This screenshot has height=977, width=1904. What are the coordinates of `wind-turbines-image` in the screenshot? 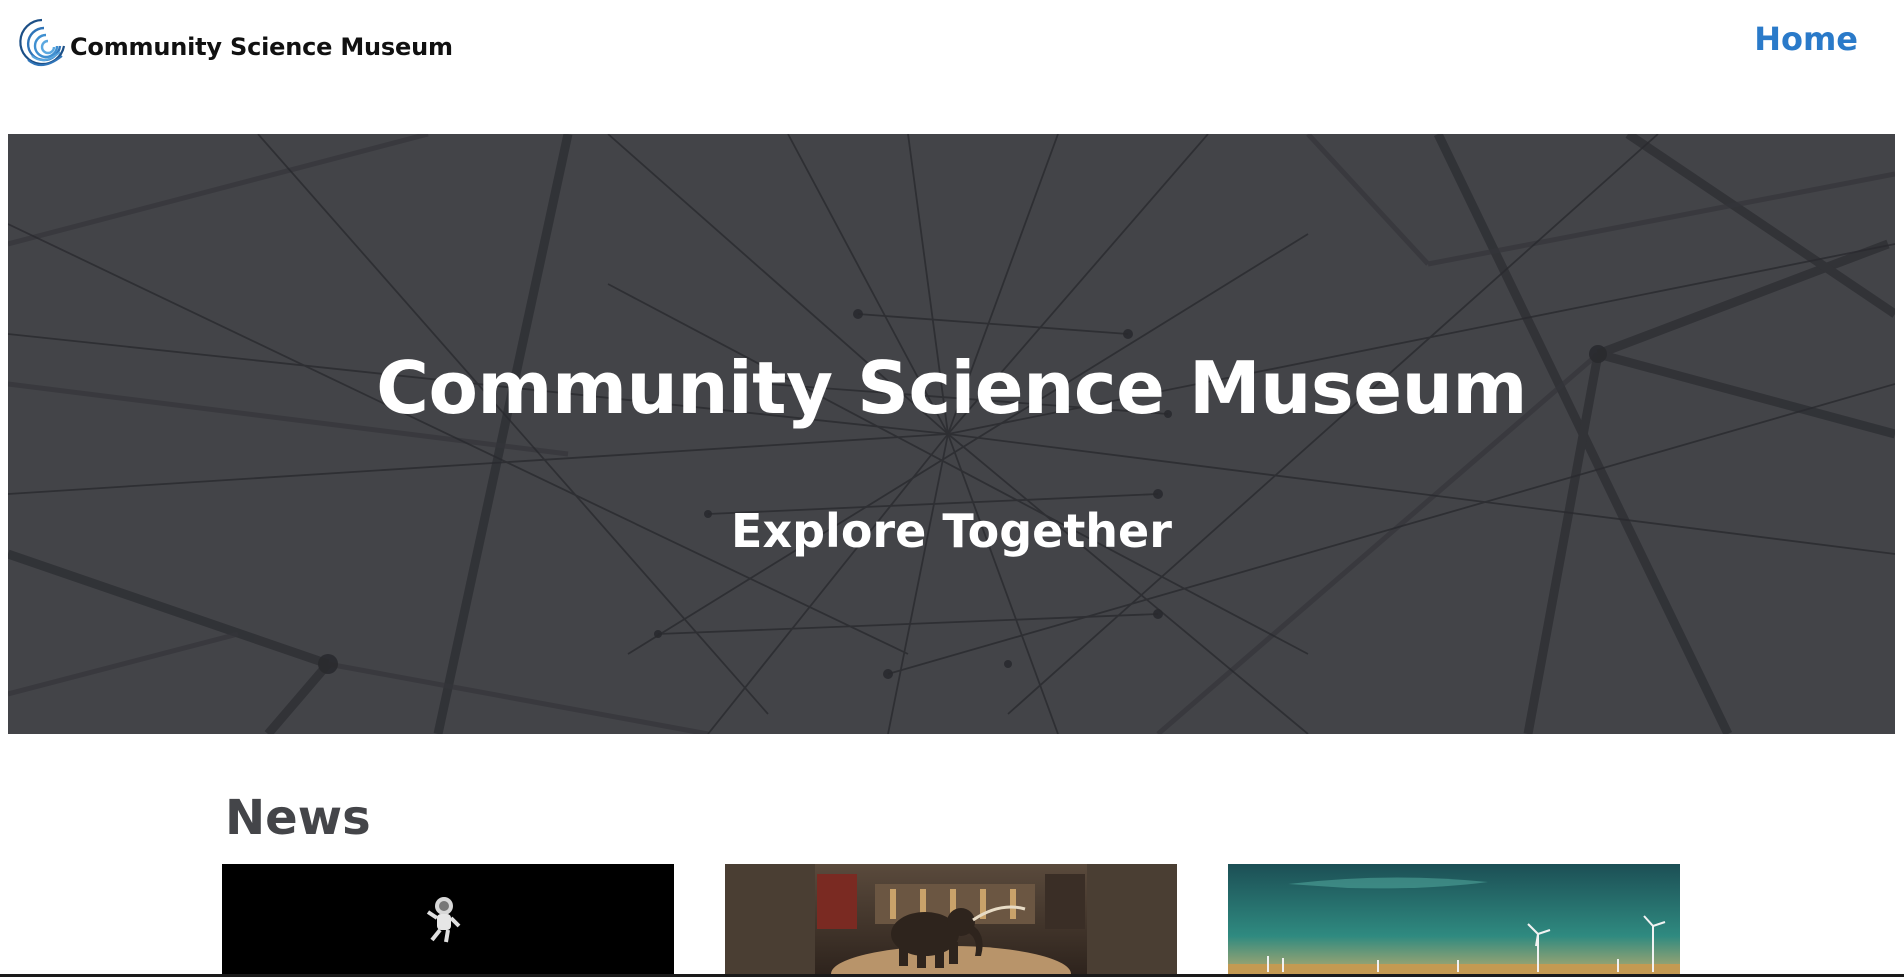 It's located at (1454, 920).